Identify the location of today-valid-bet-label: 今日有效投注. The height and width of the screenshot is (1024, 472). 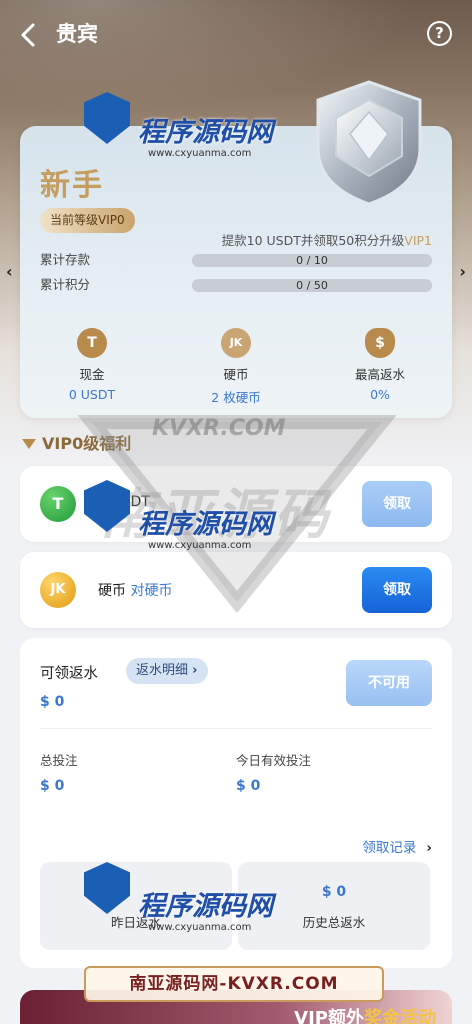
(274, 760).